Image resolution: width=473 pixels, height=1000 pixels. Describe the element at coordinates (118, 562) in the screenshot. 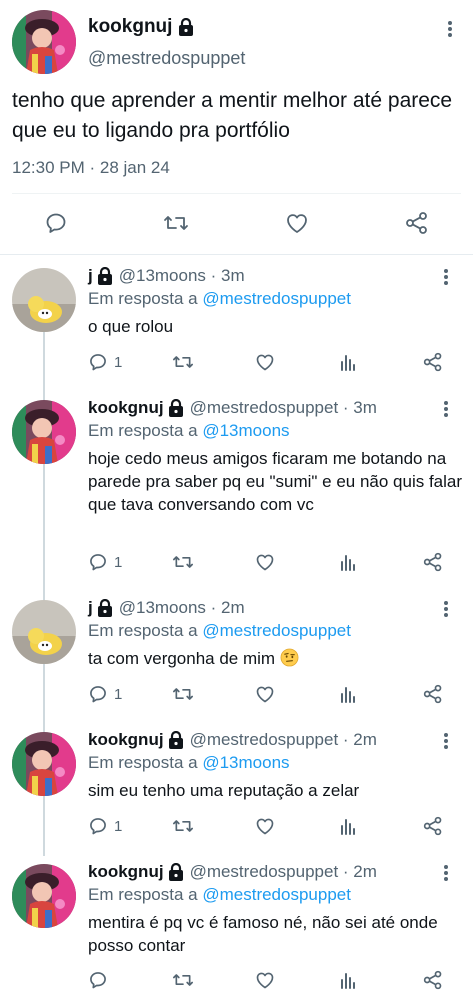

I see `reply-count: 1` at that location.